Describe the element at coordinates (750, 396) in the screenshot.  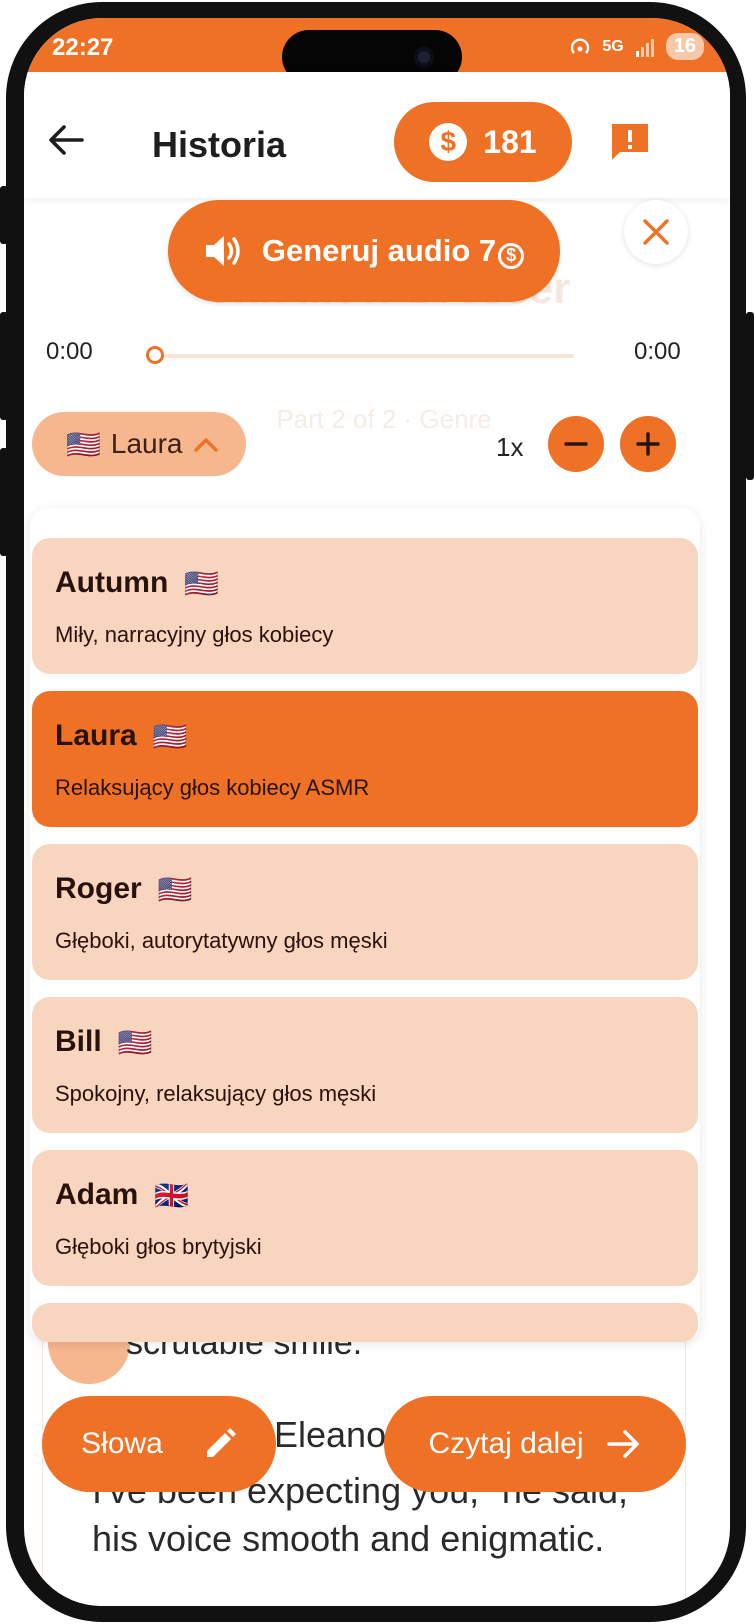
I see `power-button` at that location.